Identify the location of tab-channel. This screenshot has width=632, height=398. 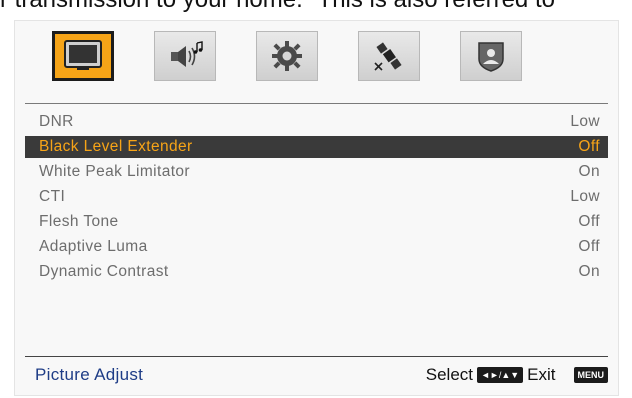
(389, 56).